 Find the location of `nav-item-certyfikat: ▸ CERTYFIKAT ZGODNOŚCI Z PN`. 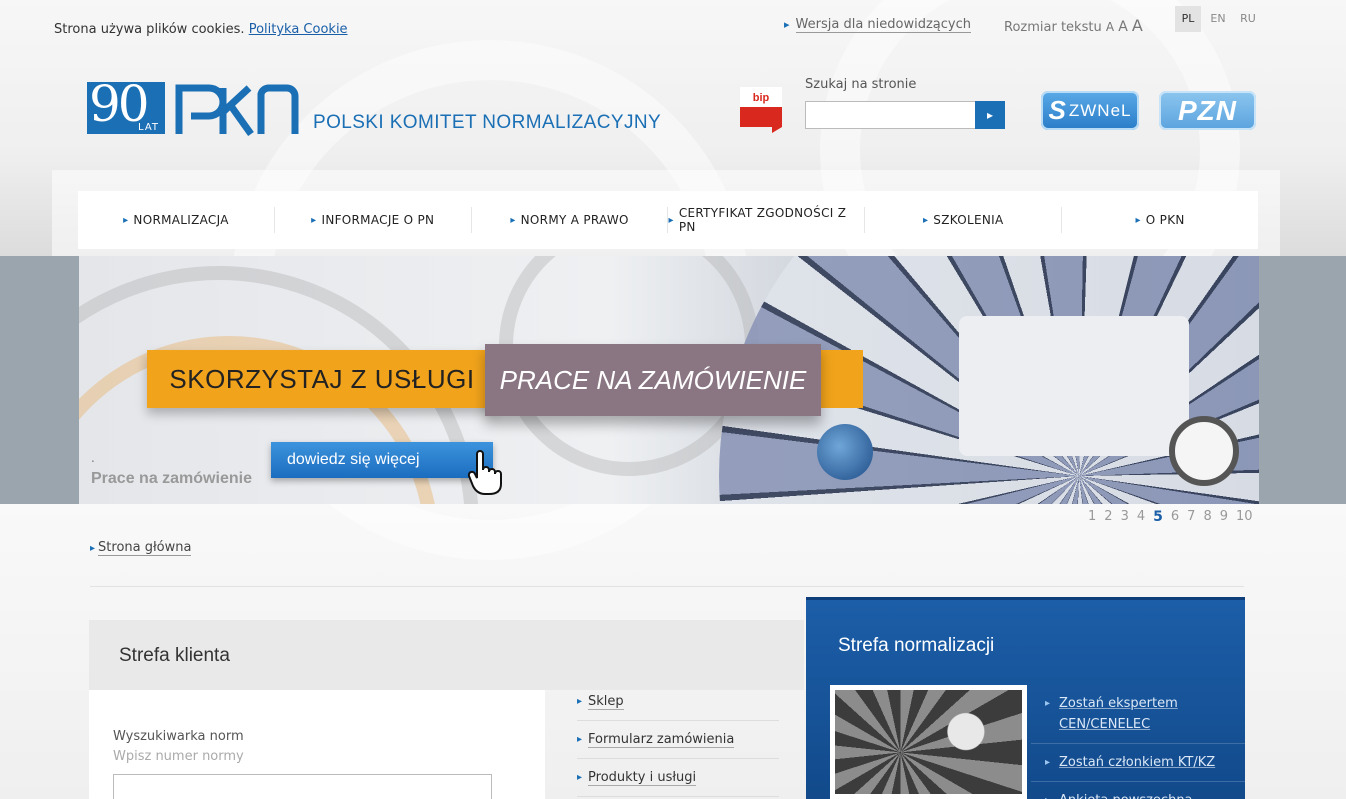

nav-item-certyfikat: ▸ CERTYFIKAT ZGODNOŚCI Z PN is located at coordinates (765, 220).